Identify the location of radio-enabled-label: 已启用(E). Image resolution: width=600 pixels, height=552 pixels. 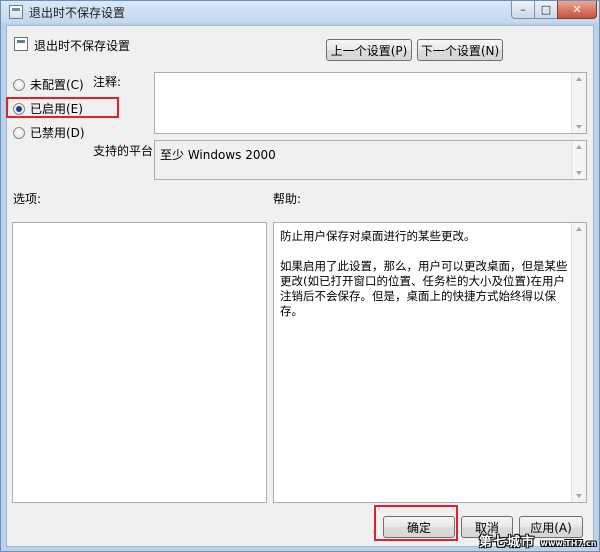
(56, 109).